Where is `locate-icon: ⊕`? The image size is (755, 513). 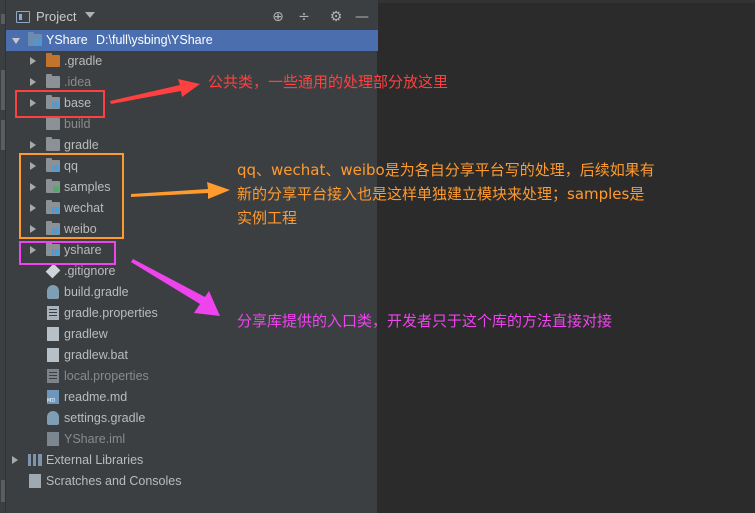 locate-icon: ⊕ is located at coordinates (278, 17).